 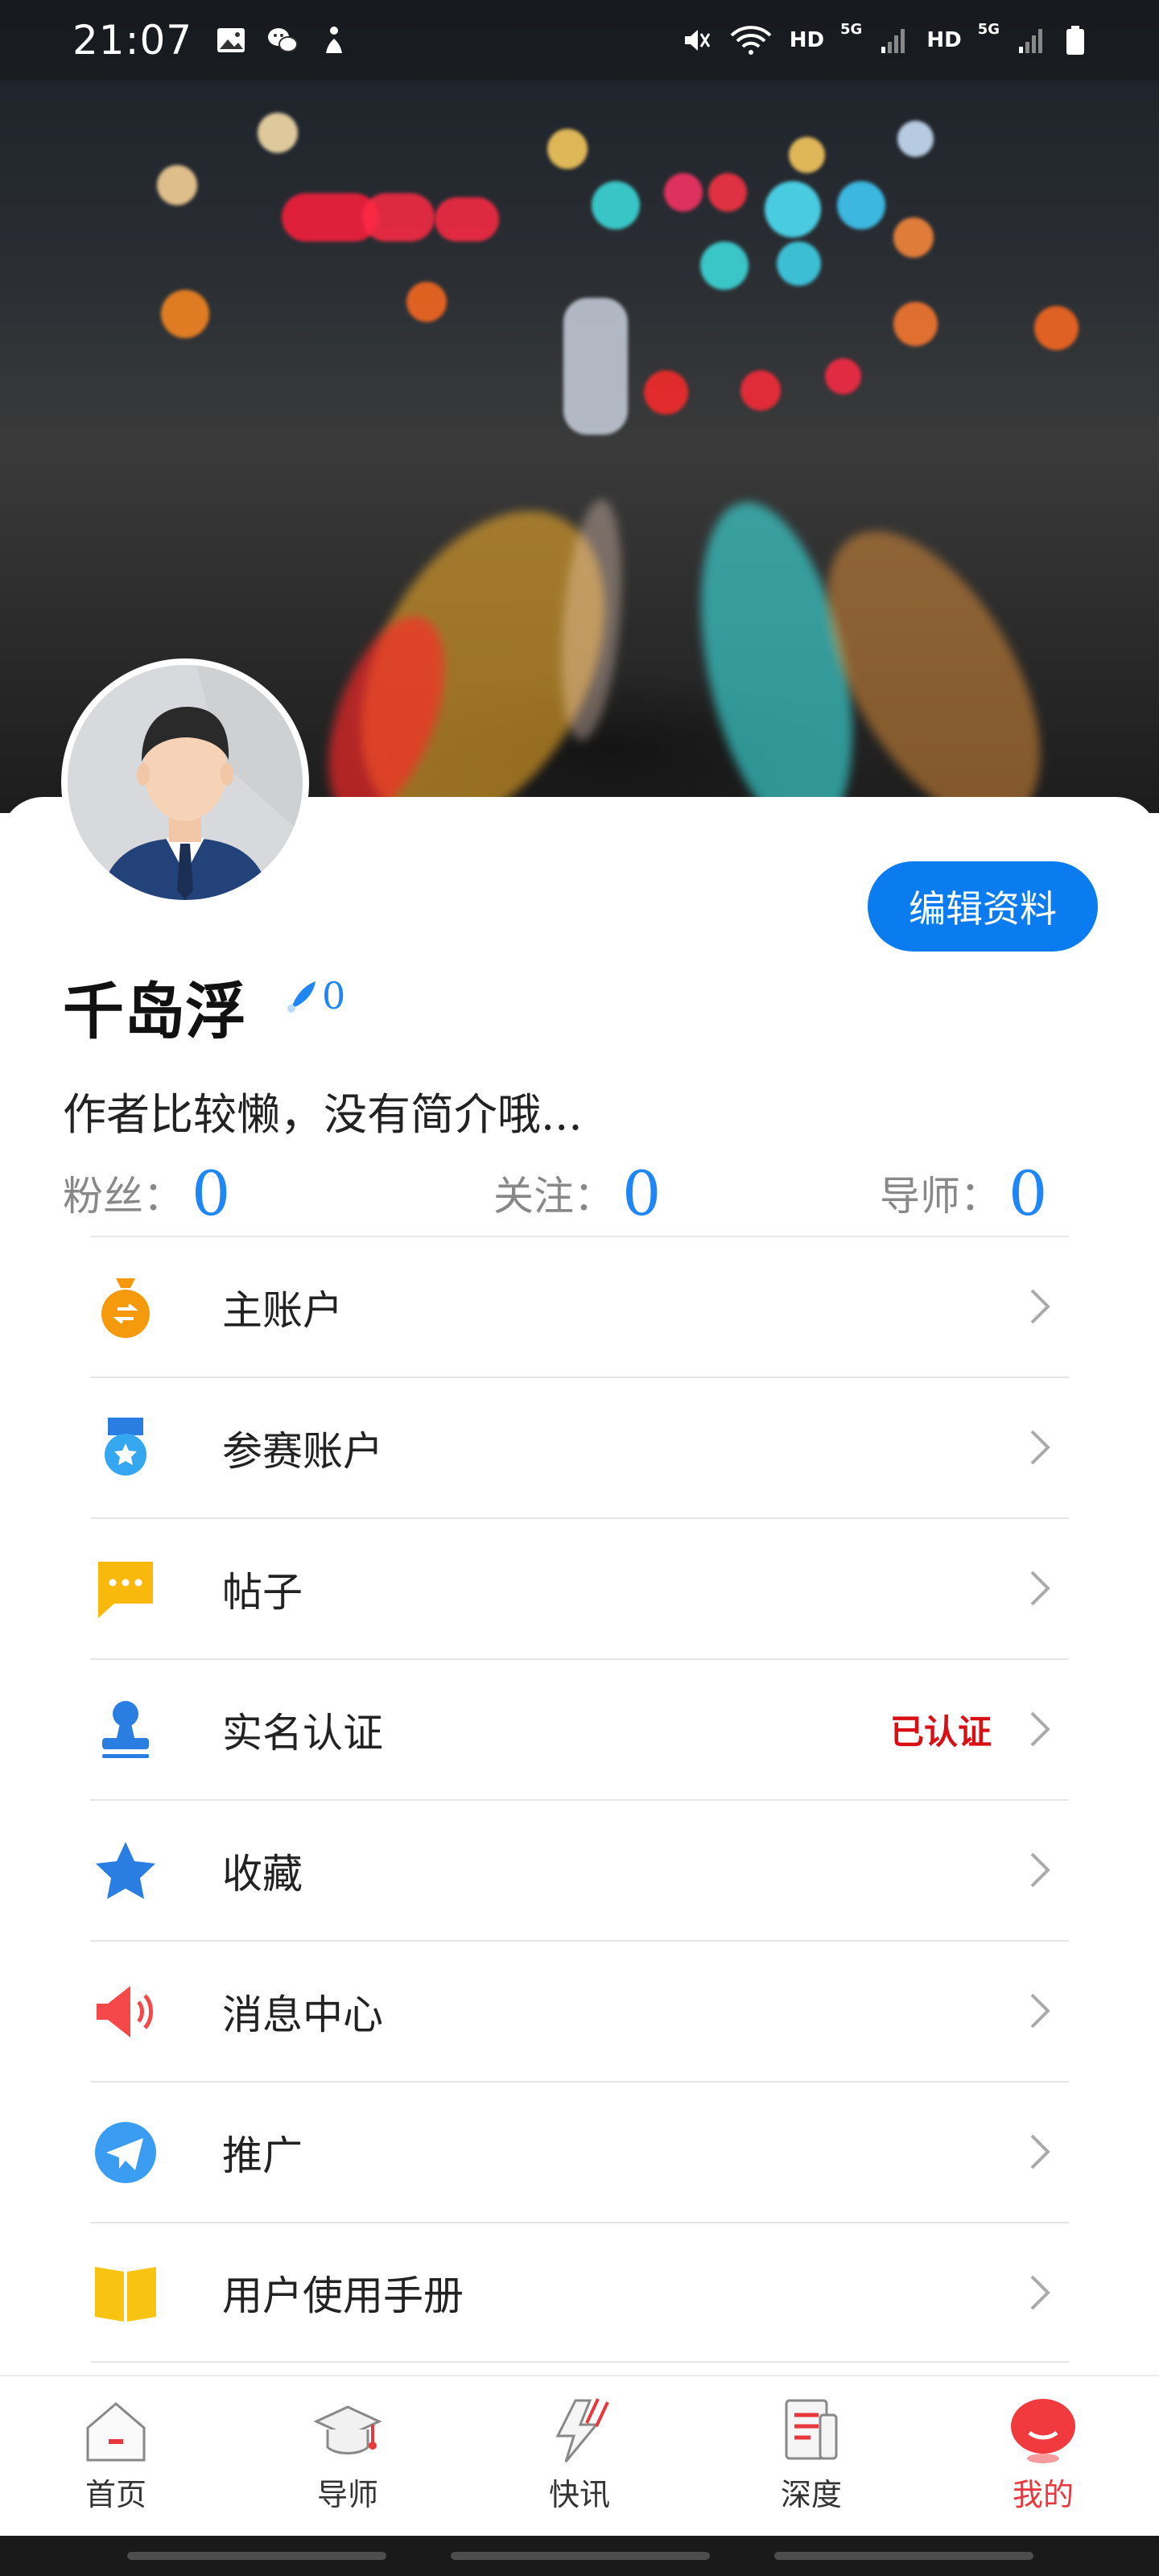 What do you see at coordinates (1075, 40) in the screenshot?
I see `battery-icon` at bounding box center [1075, 40].